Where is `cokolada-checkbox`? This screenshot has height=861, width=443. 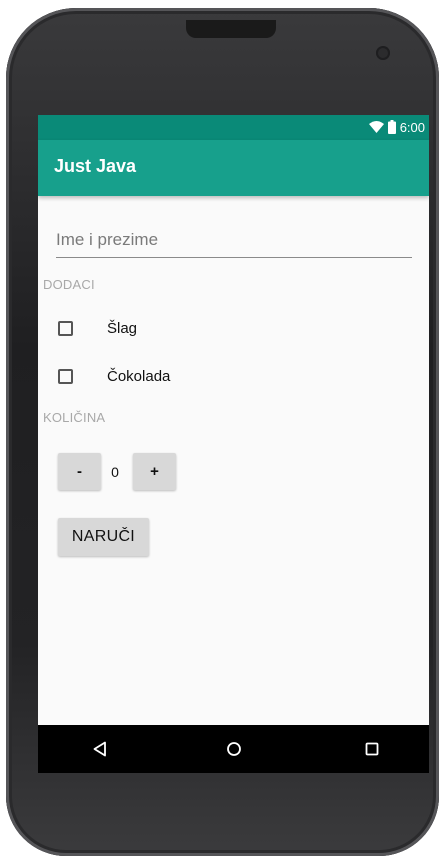 cokolada-checkbox is located at coordinates (65, 376).